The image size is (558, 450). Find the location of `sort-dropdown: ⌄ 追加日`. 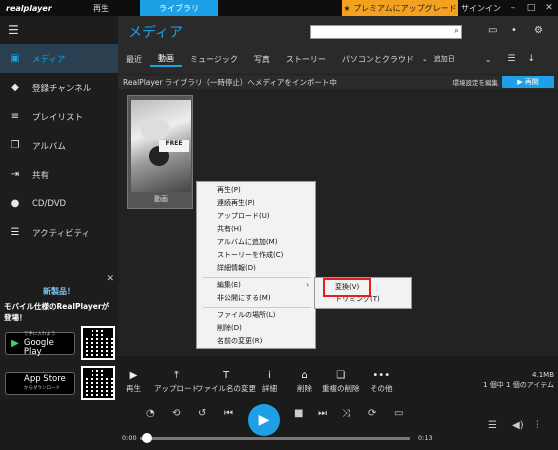

sort-dropdown: ⌄ 追加日 is located at coordinates (438, 59).